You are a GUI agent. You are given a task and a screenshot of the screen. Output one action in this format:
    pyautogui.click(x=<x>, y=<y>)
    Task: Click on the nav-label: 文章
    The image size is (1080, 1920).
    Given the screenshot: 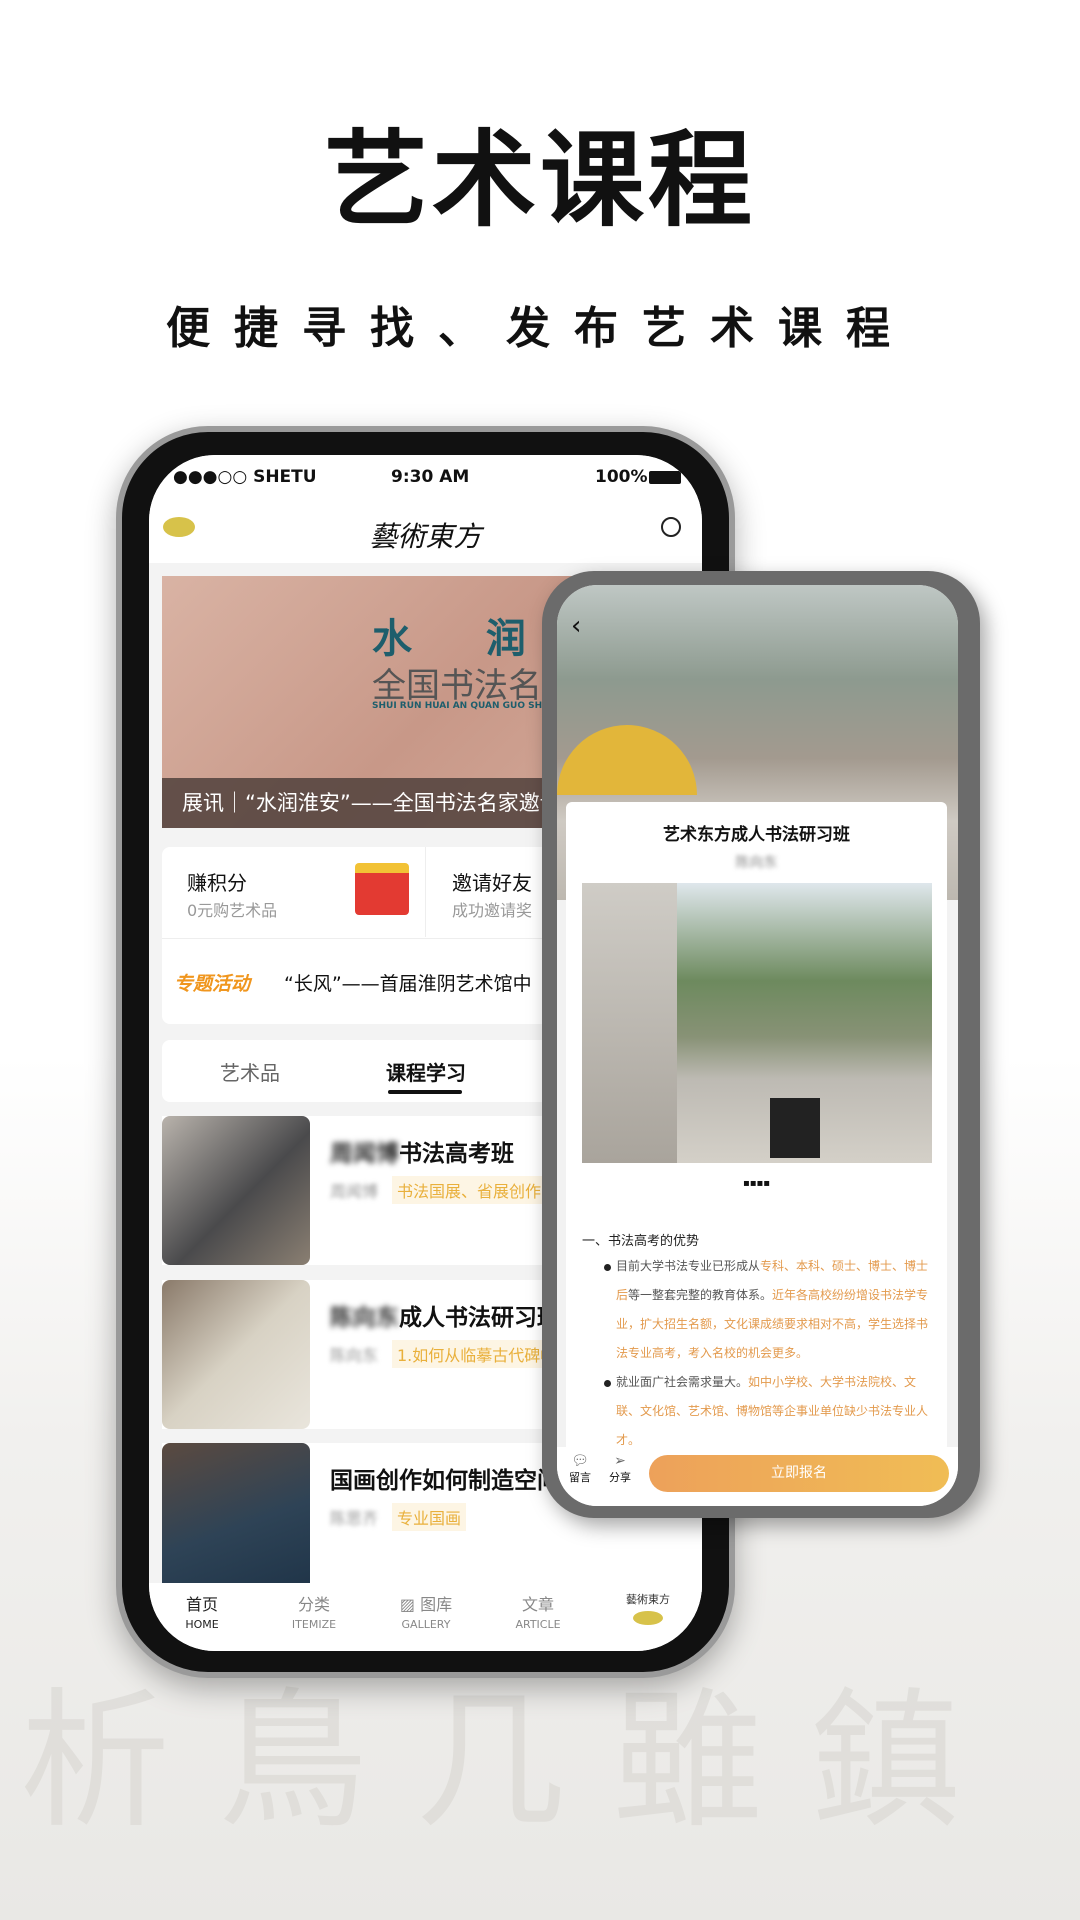 What is the action you would take?
    pyautogui.click(x=537, y=1604)
    